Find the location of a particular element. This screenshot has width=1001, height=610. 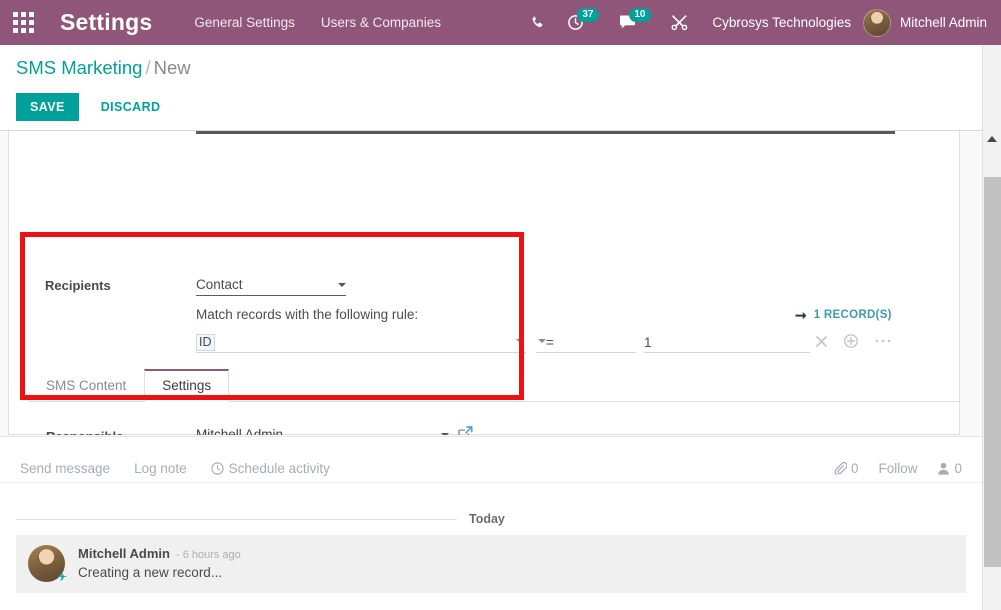

save-button: SAVE is located at coordinates (47, 107).